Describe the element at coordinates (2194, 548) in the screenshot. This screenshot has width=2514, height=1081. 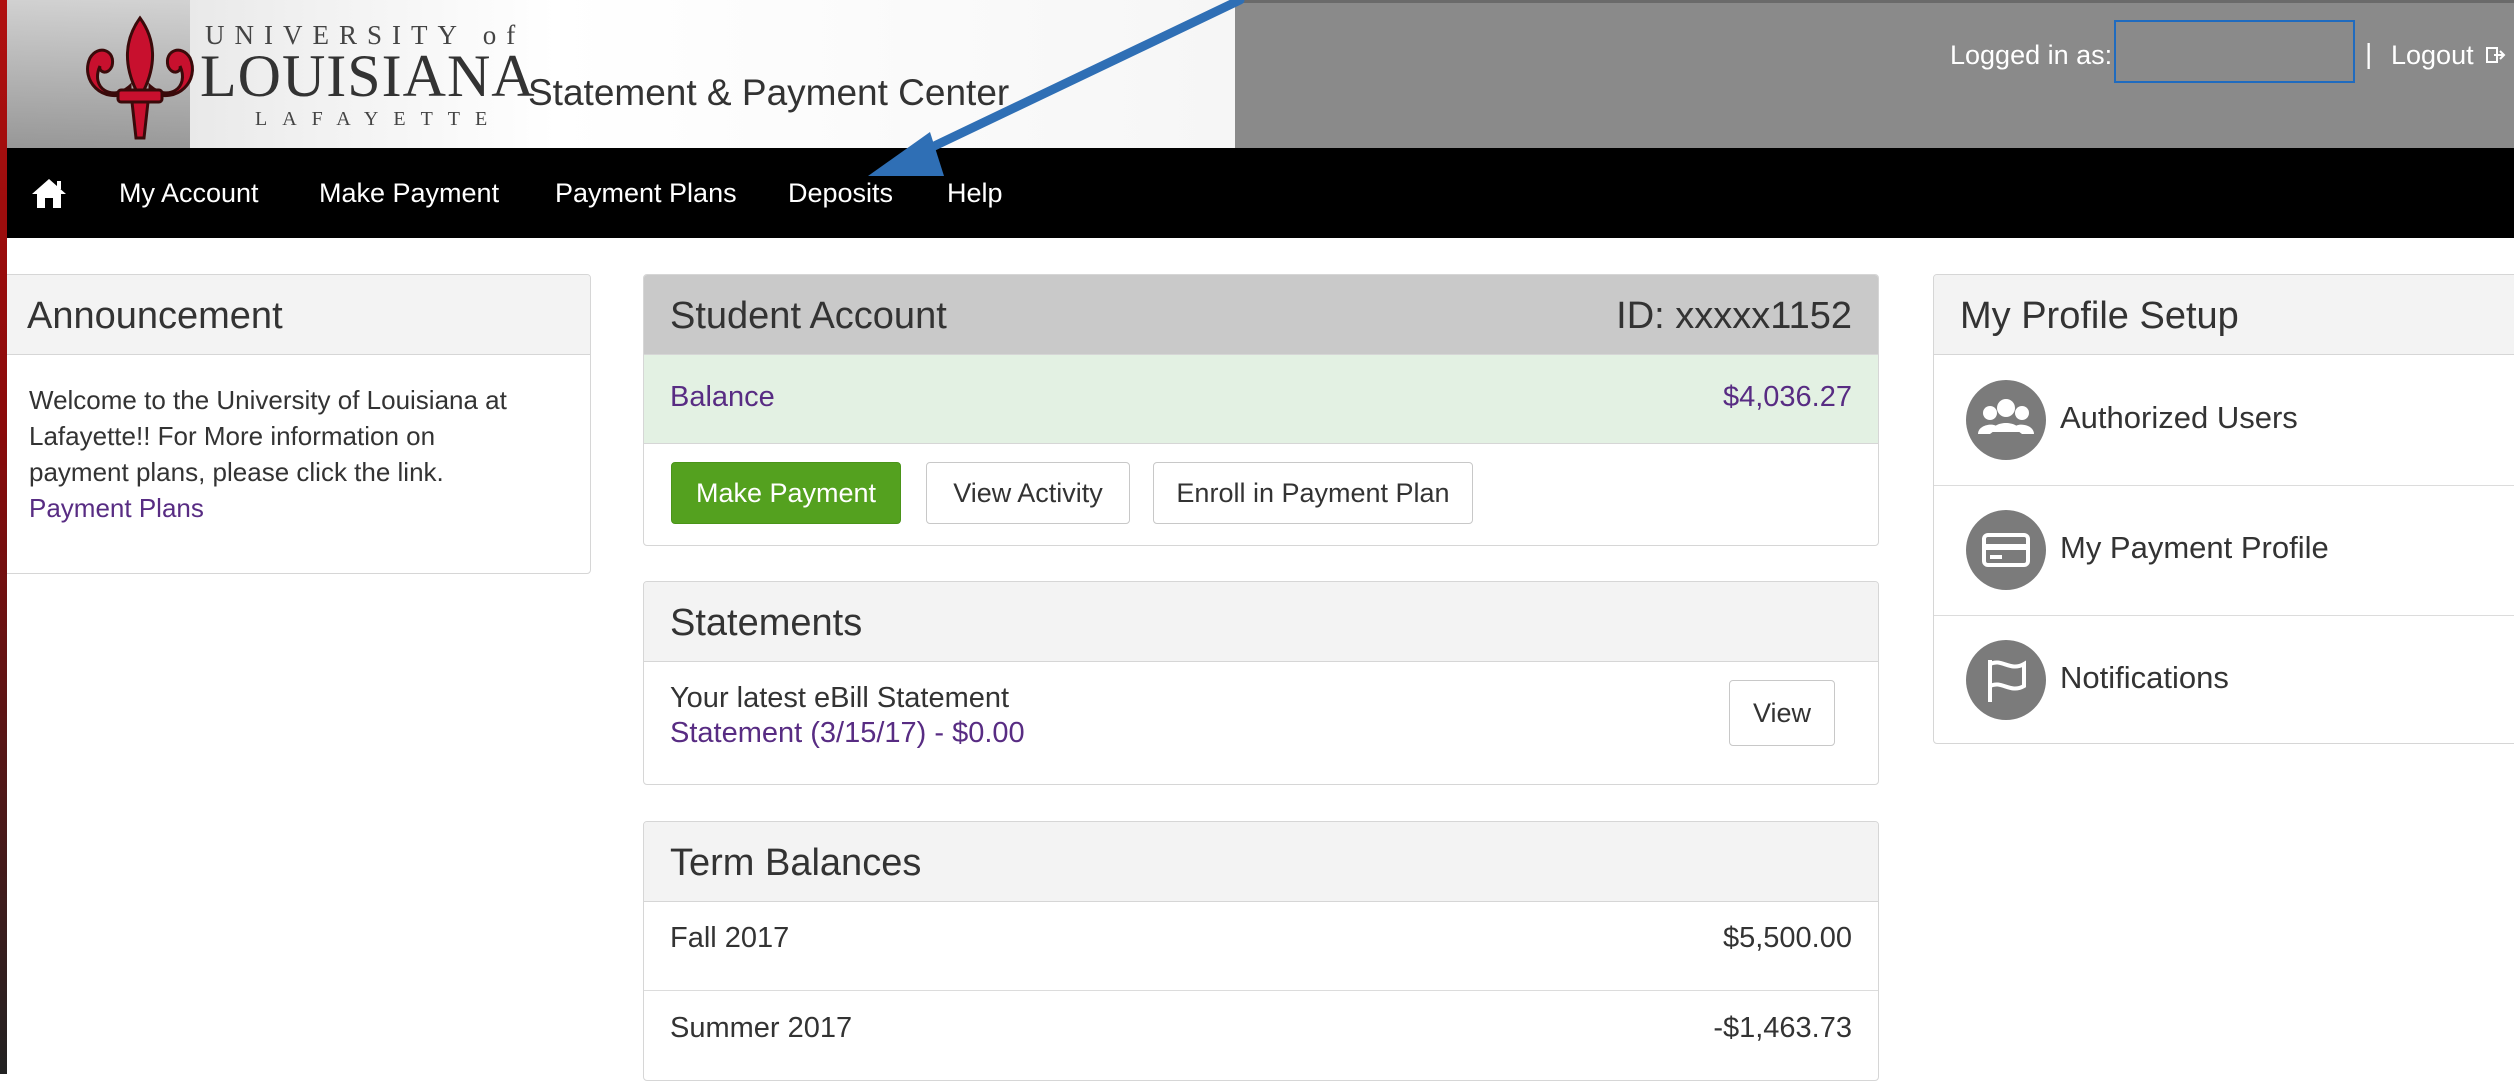
I see `payment-profile-label: My Payment Profile` at that location.